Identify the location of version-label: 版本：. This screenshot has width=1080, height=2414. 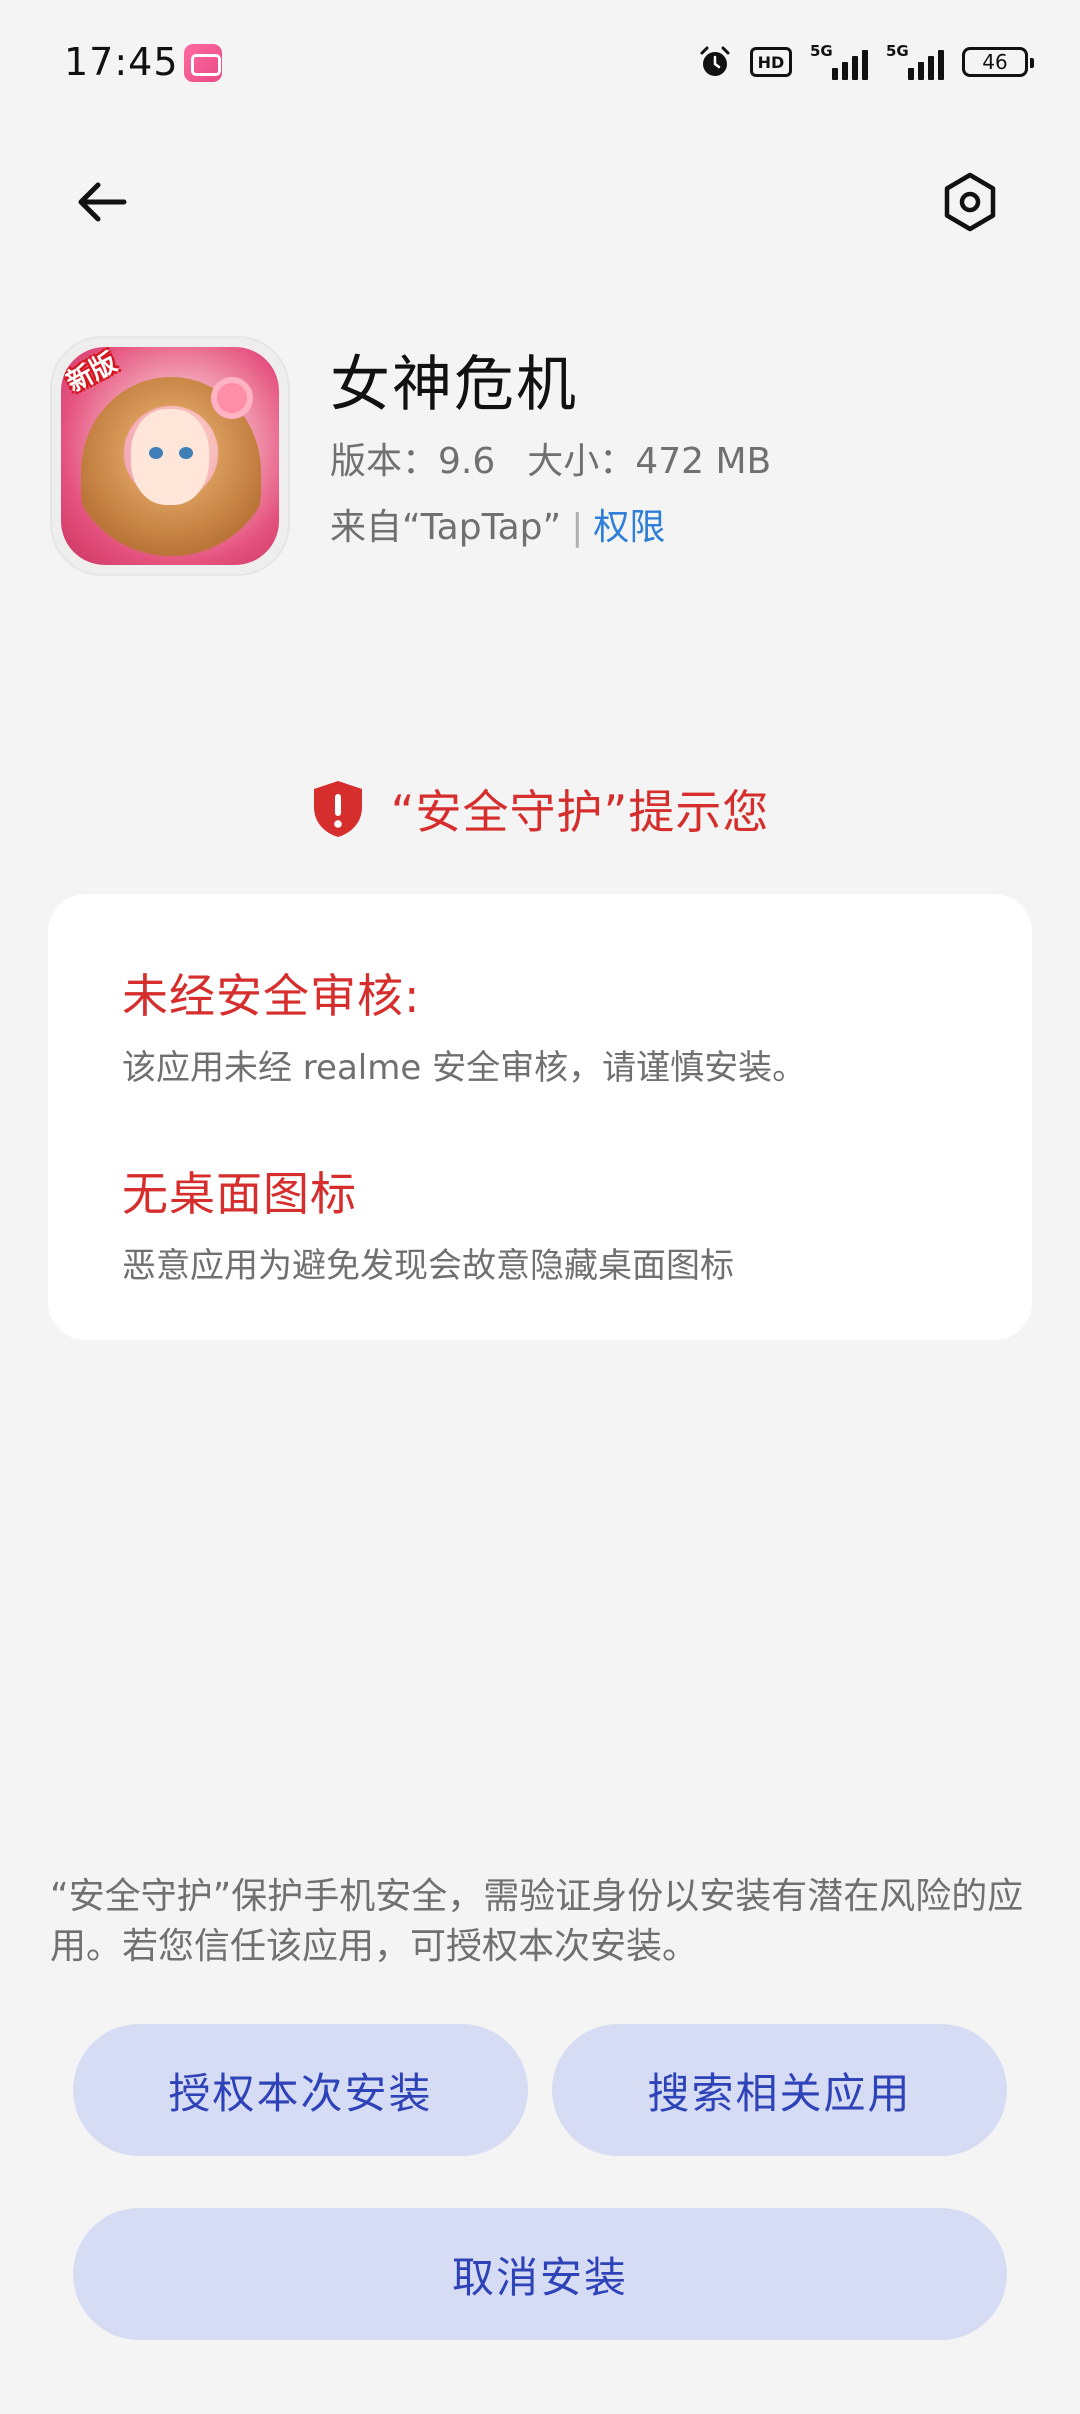
(384, 461).